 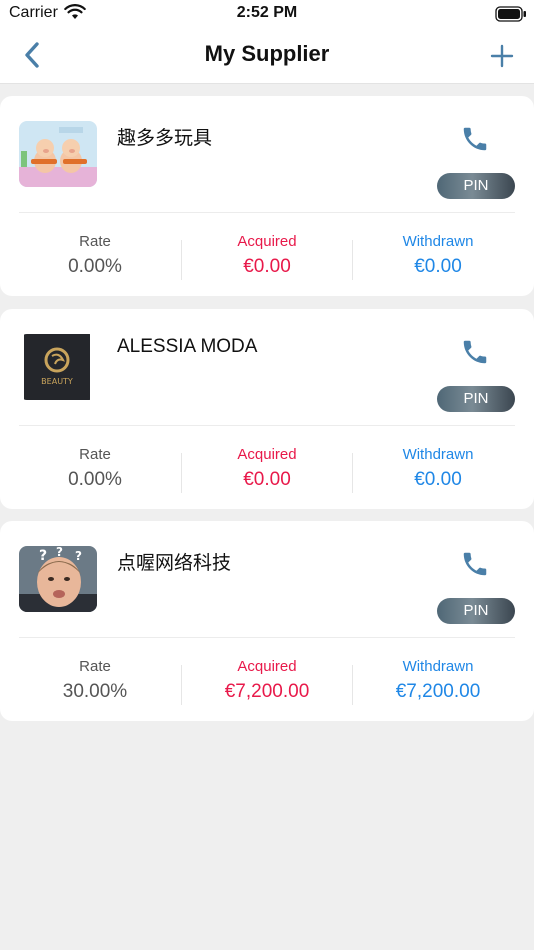 I want to click on child-photo: ? ? ?, so click(x=58, y=579).